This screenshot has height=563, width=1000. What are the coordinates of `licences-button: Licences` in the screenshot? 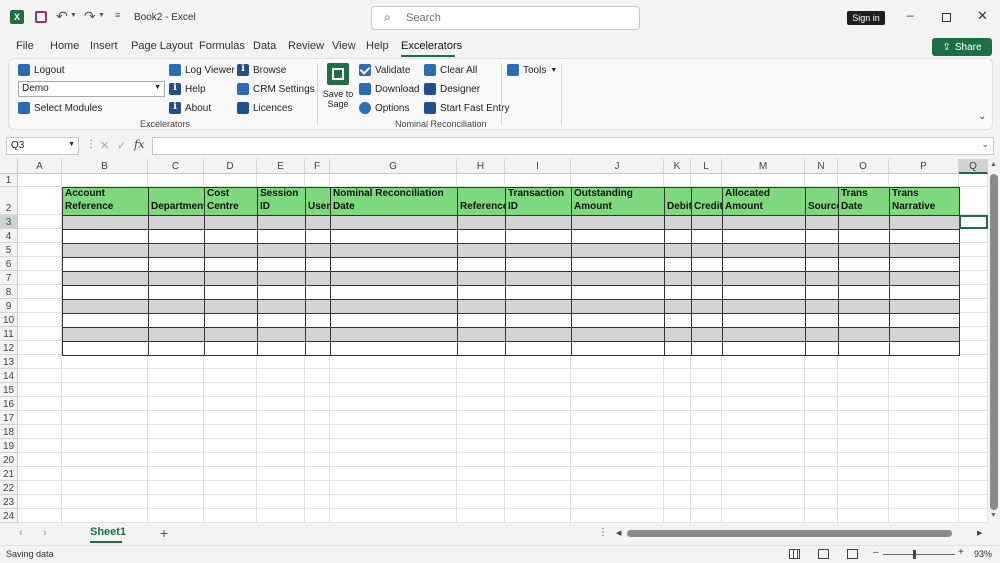 It's located at (264, 108).